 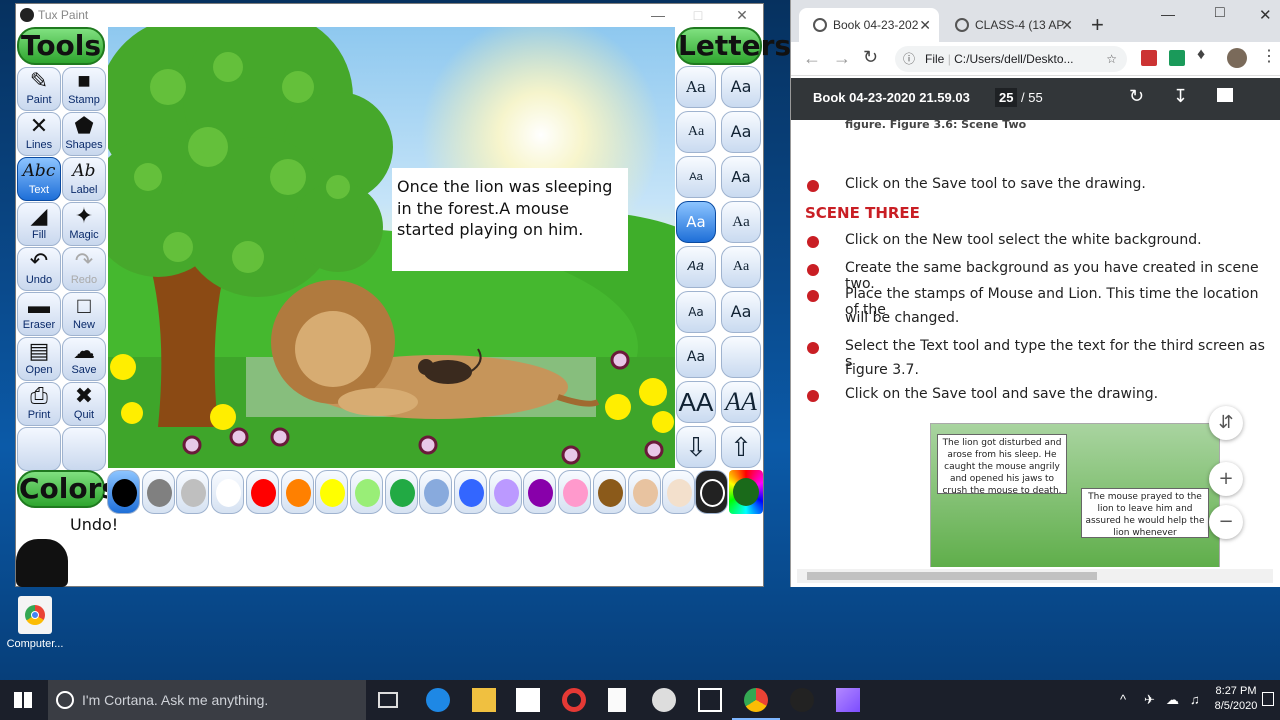 I want to click on rotate-icon: ↻, so click(x=1136, y=96).